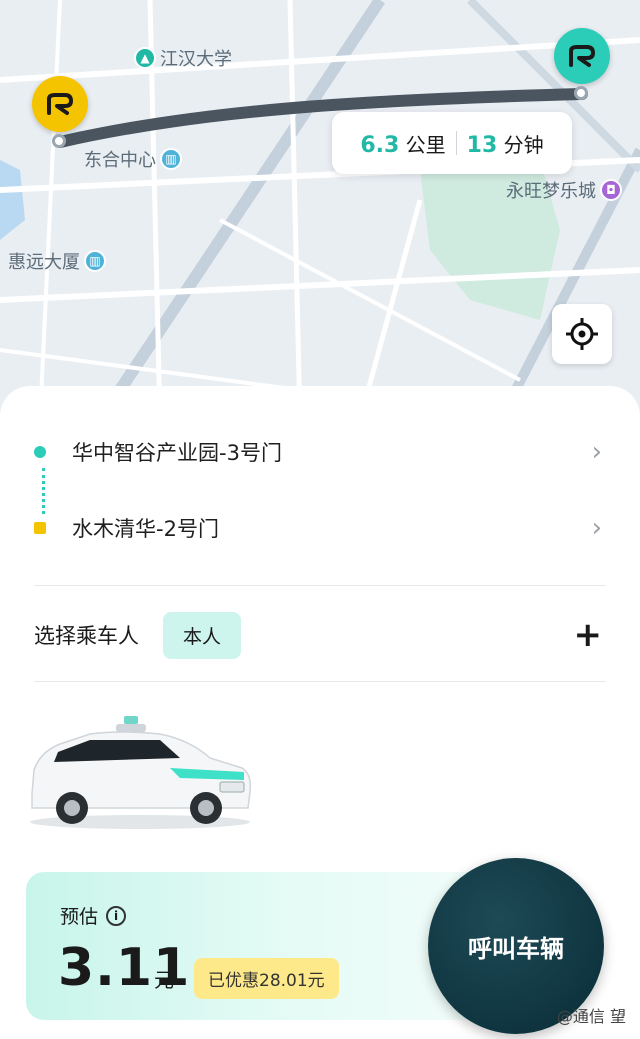 The height and width of the screenshot is (1039, 640). I want to click on destination-pin, so click(582, 56).